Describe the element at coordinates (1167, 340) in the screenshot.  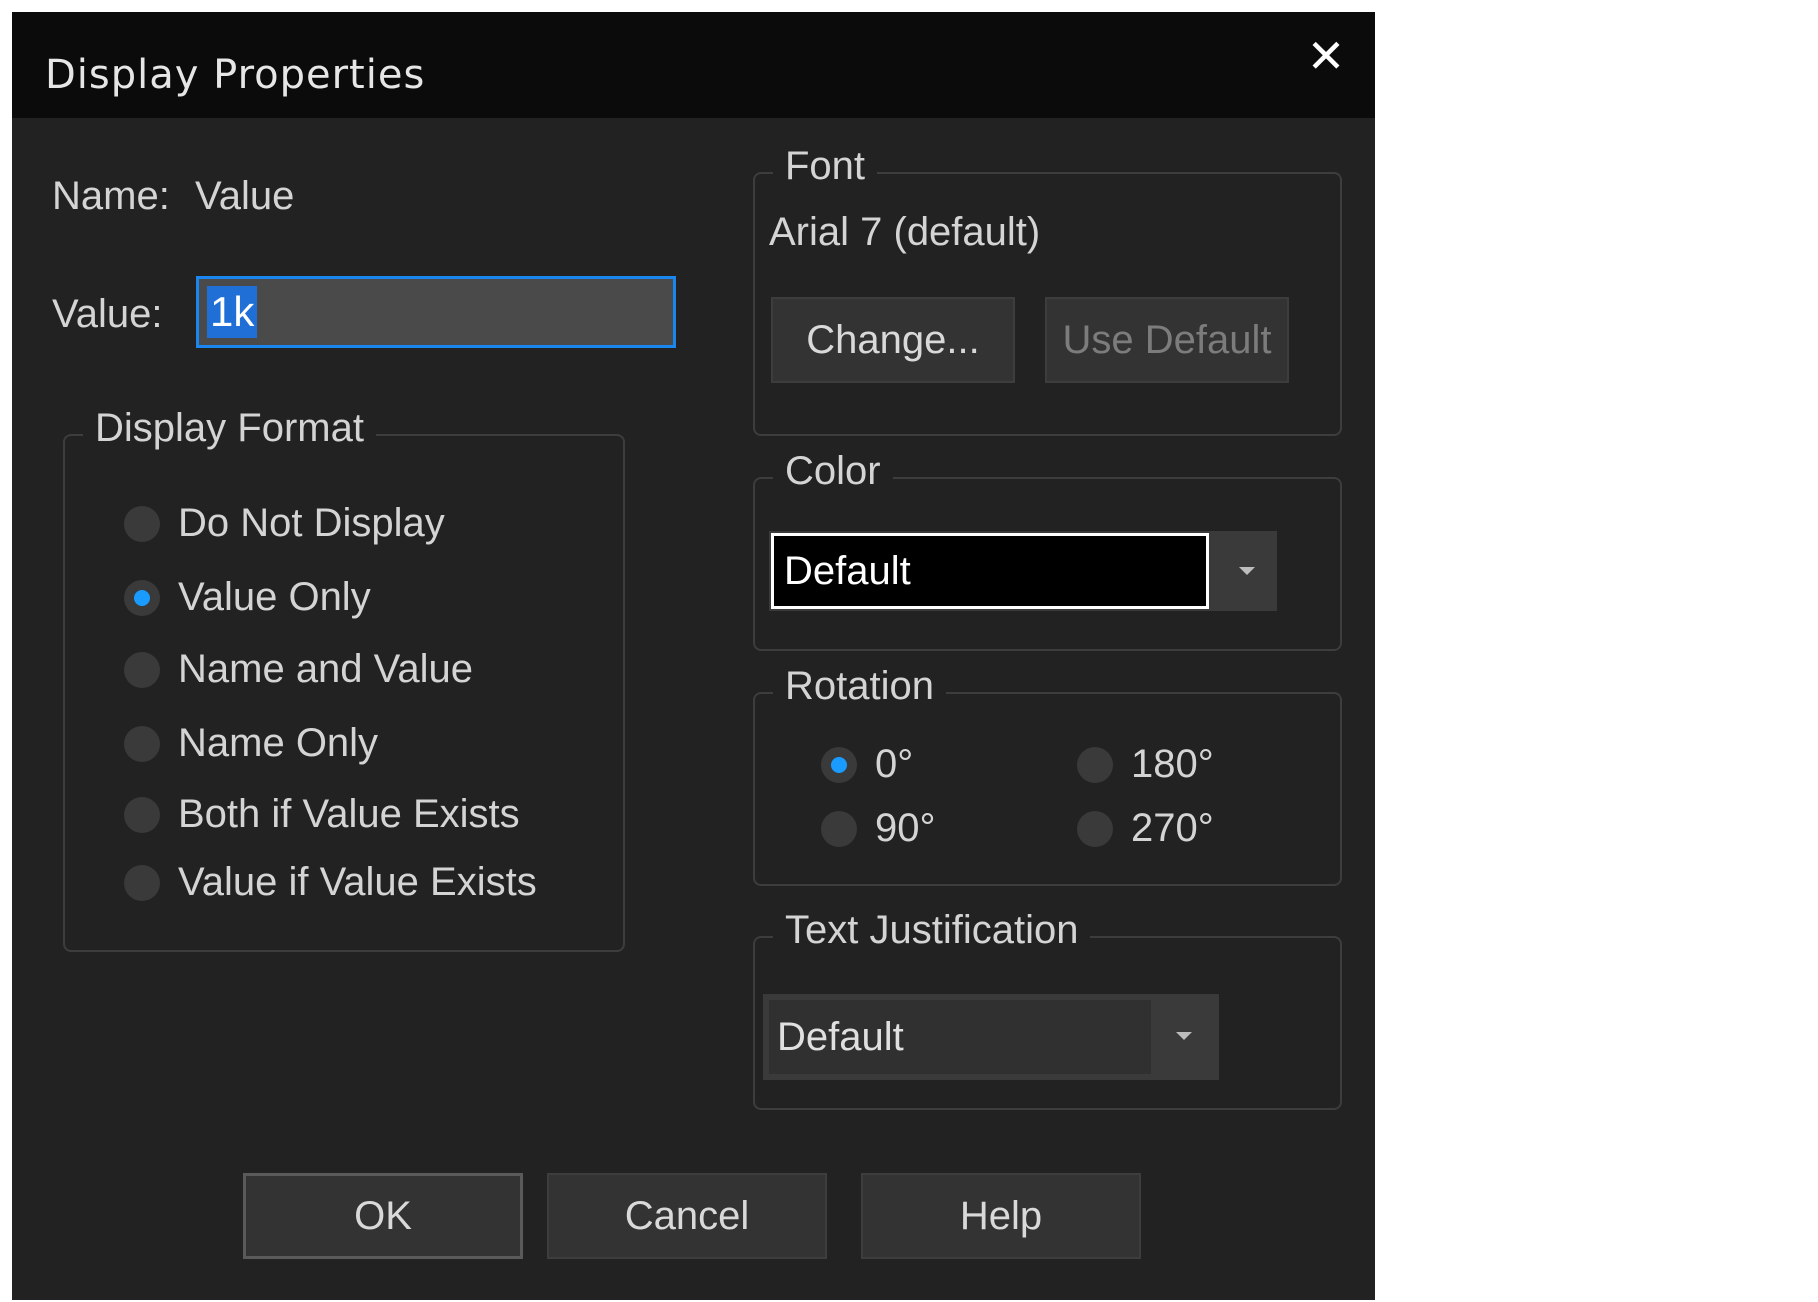
I see `use-default-button: Use Default` at that location.